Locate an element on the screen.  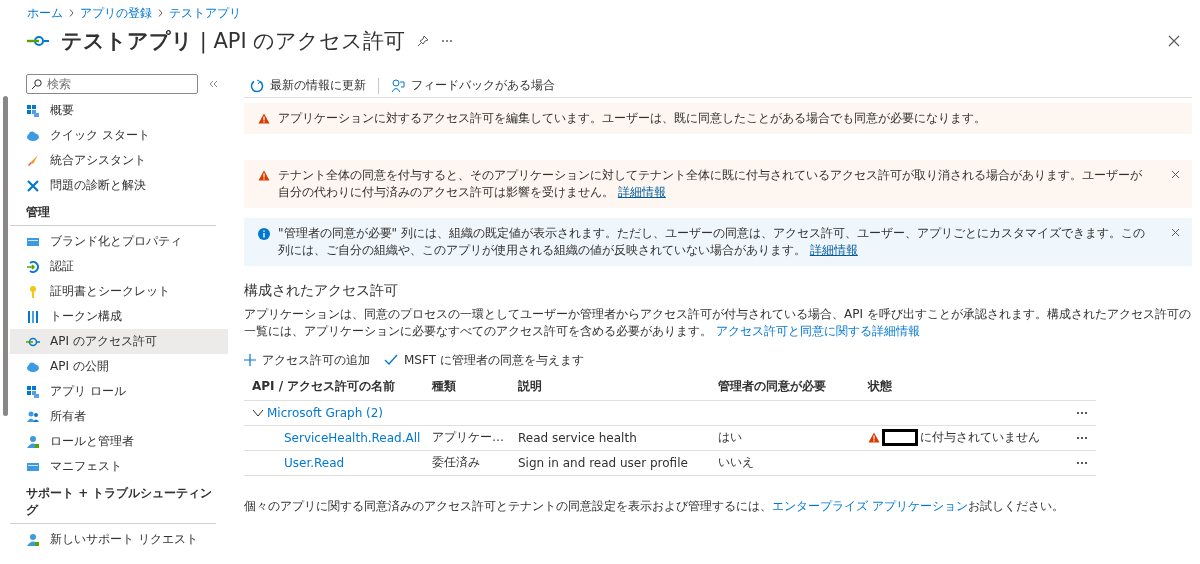
sidebar-item: 認証 is located at coordinates (119, 266).